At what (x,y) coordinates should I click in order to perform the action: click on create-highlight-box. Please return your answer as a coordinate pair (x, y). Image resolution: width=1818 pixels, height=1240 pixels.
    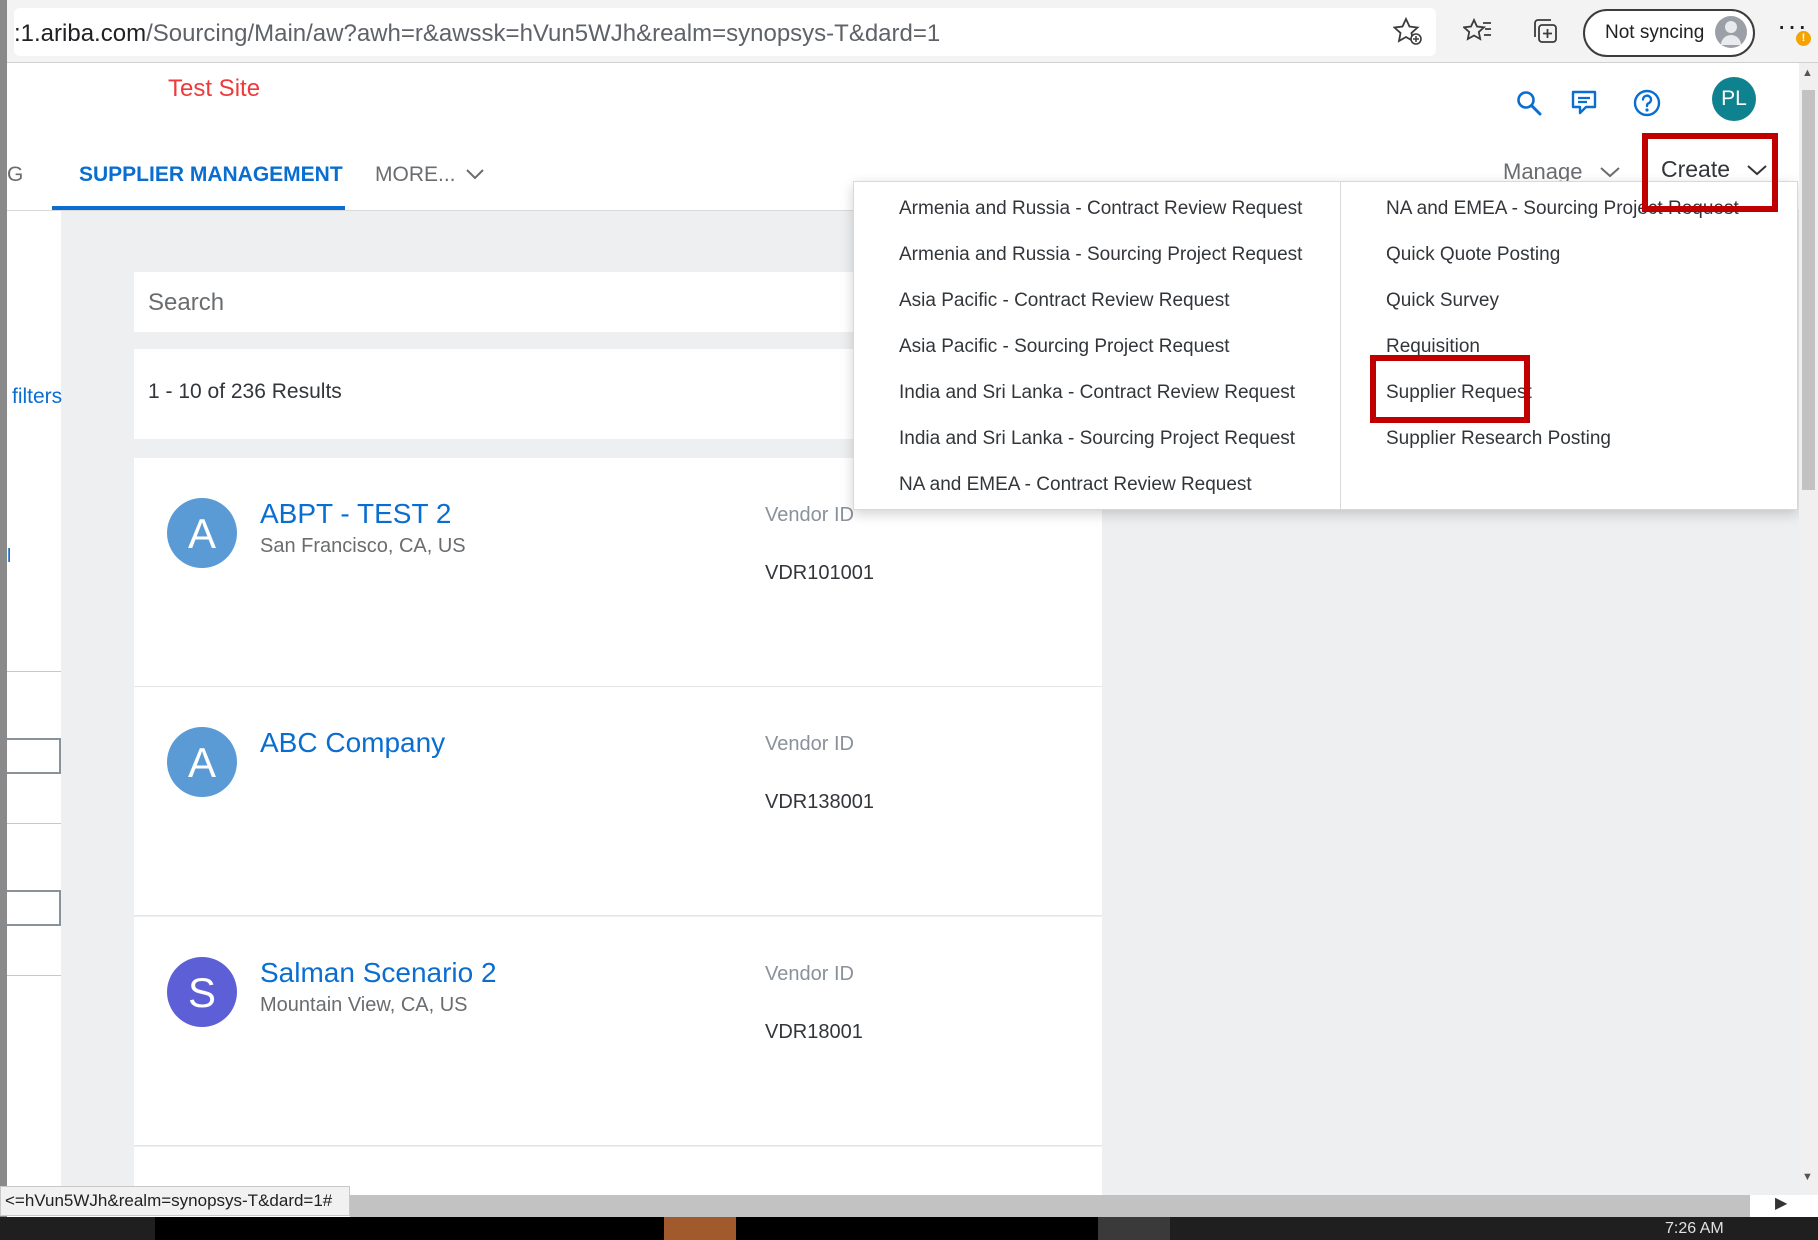
    Looking at the image, I should click on (1710, 172).